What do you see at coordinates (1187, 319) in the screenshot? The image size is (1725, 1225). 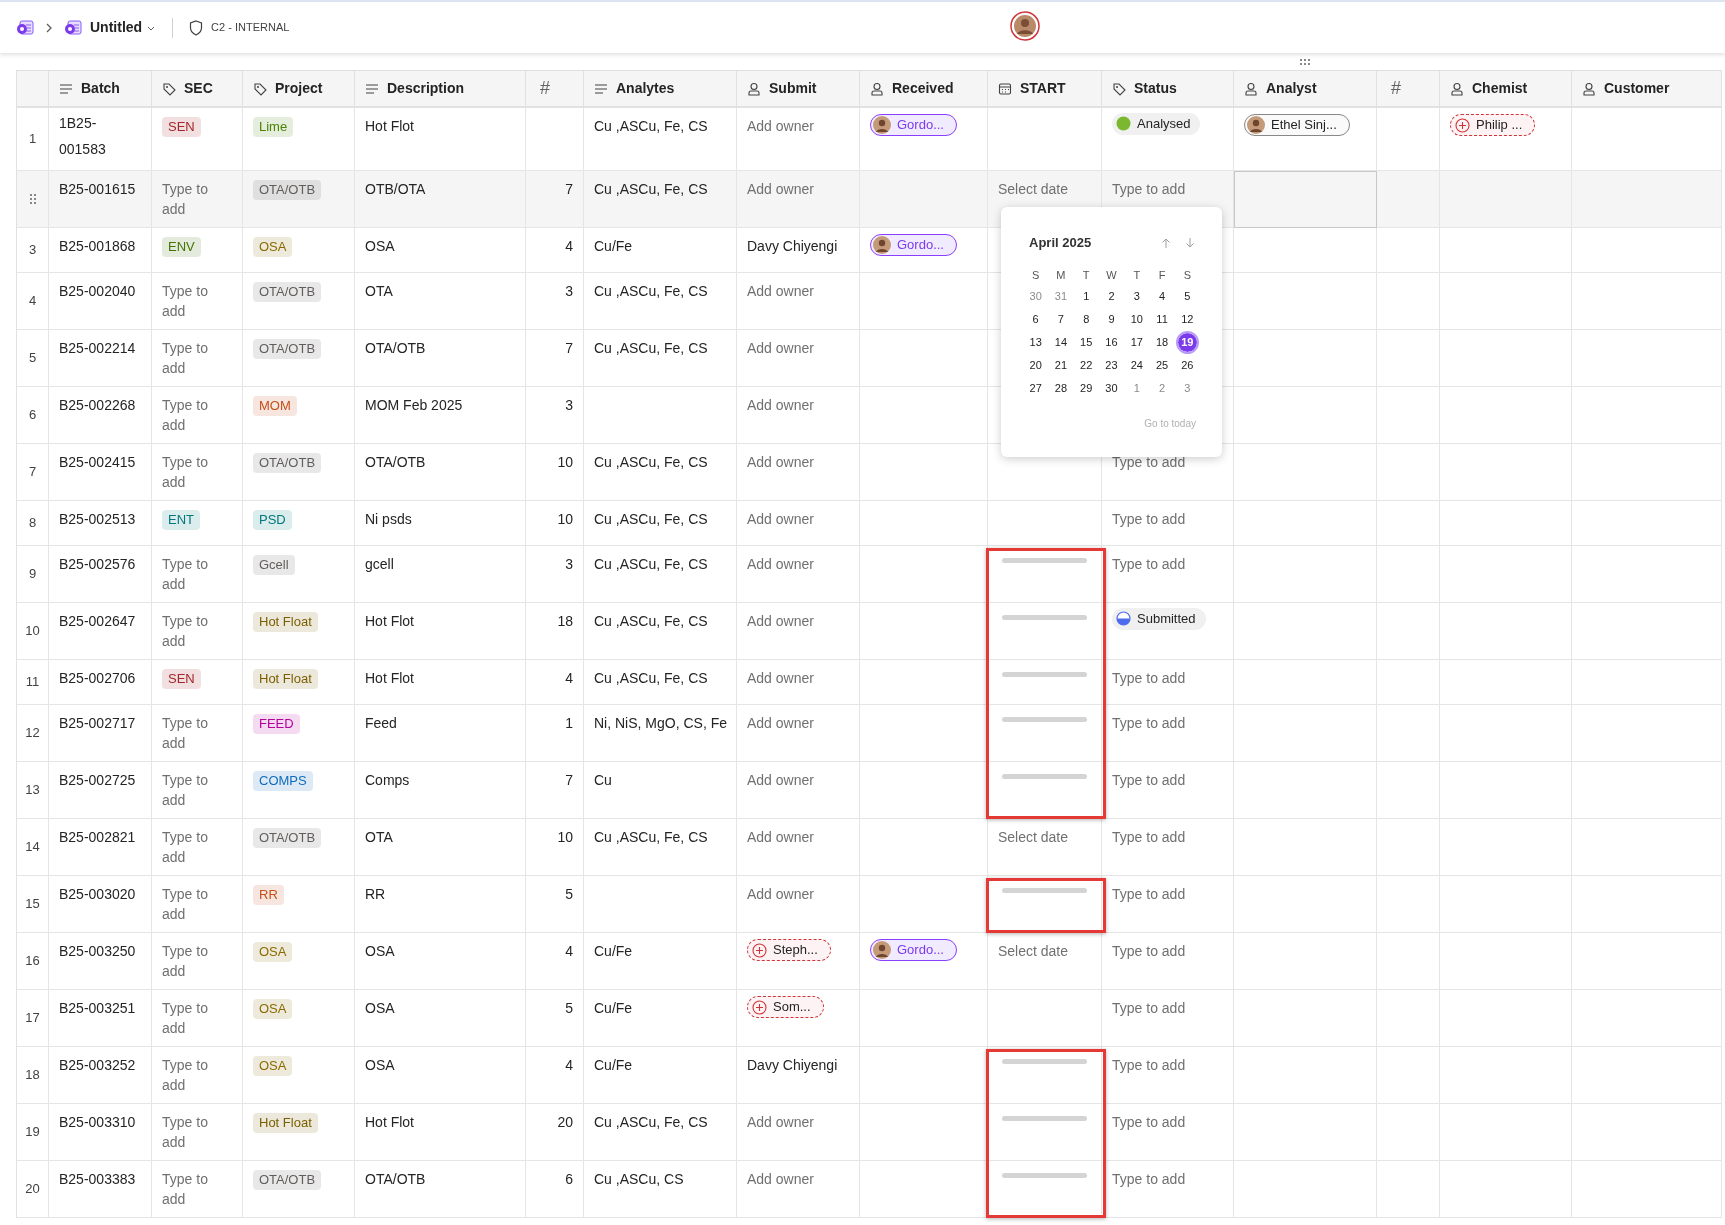 I see `calendar-day: 12` at bounding box center [1187, 319].